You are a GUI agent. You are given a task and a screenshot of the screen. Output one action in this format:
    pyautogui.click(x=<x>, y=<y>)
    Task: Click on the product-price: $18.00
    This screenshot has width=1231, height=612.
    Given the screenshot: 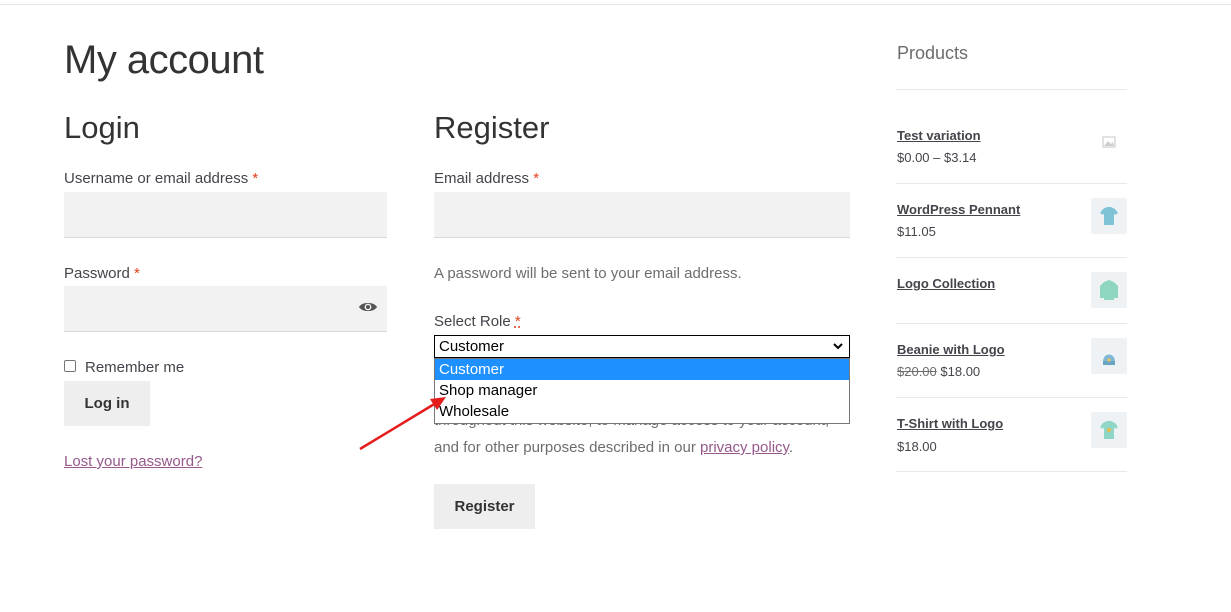 What is the action you would take?
    pyautogui.click(x=917, y=446)
    